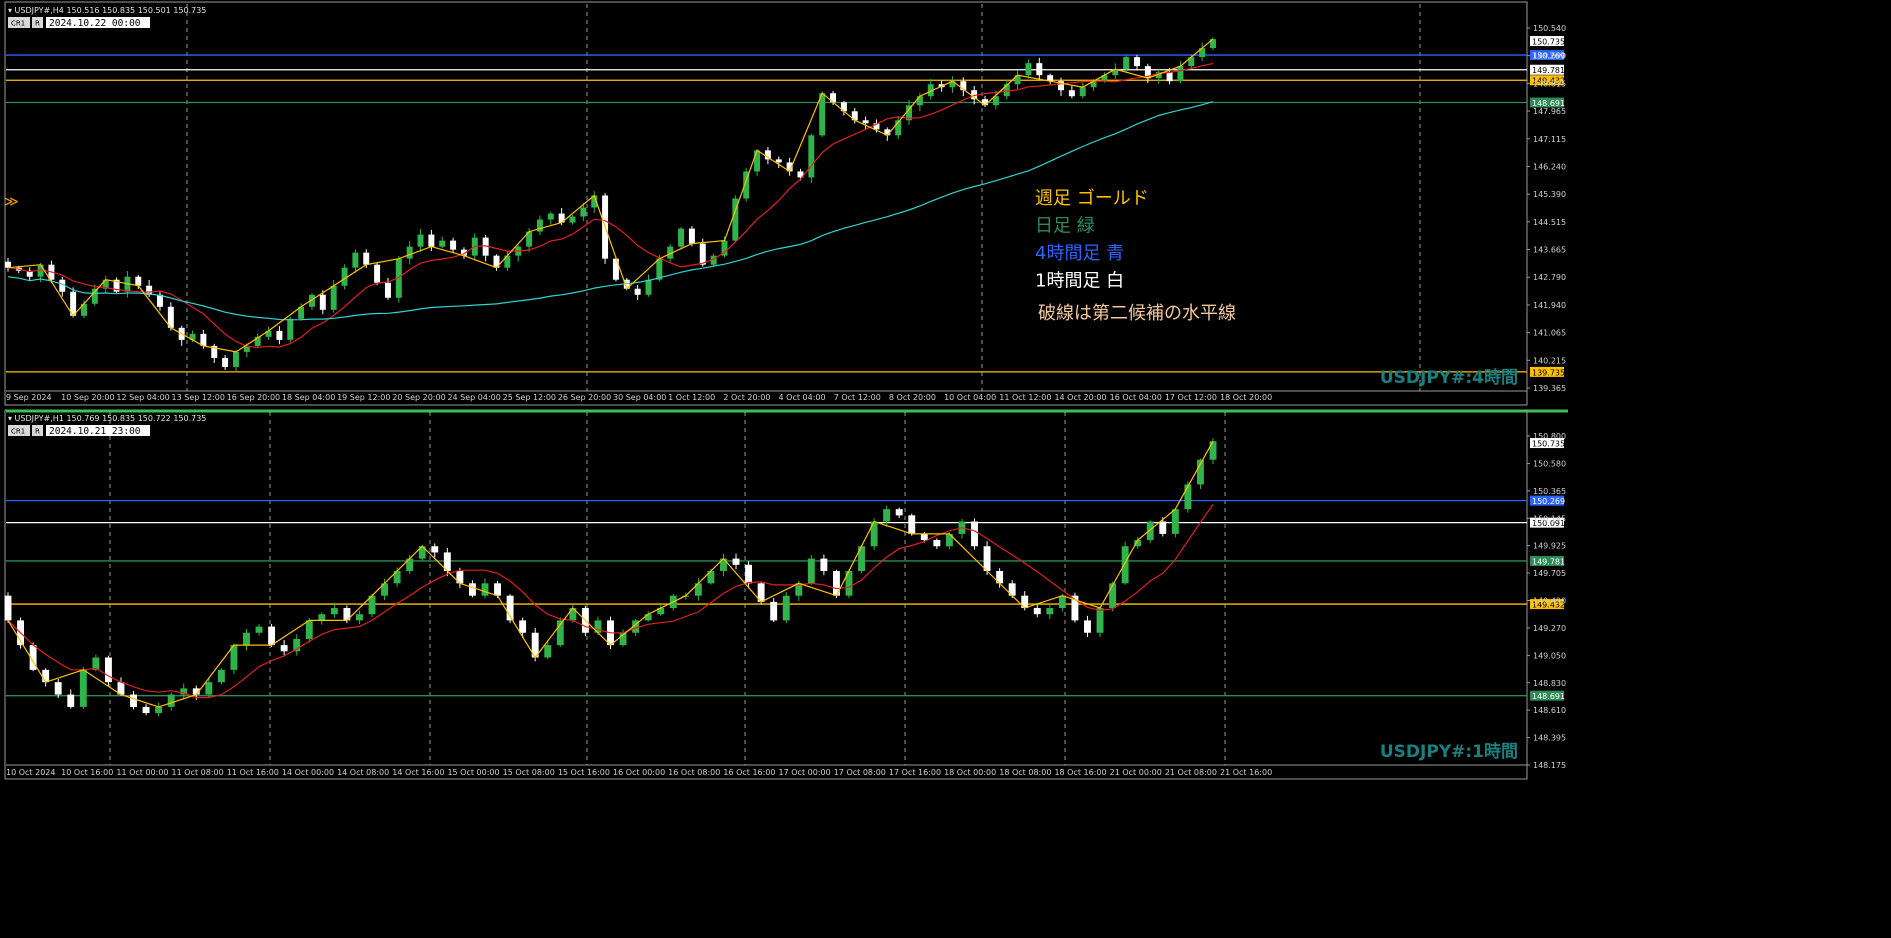 The width and height of the screenshot is (1891, 938). I want to click on y-tick-label: 150.580, so click(1549, 463).